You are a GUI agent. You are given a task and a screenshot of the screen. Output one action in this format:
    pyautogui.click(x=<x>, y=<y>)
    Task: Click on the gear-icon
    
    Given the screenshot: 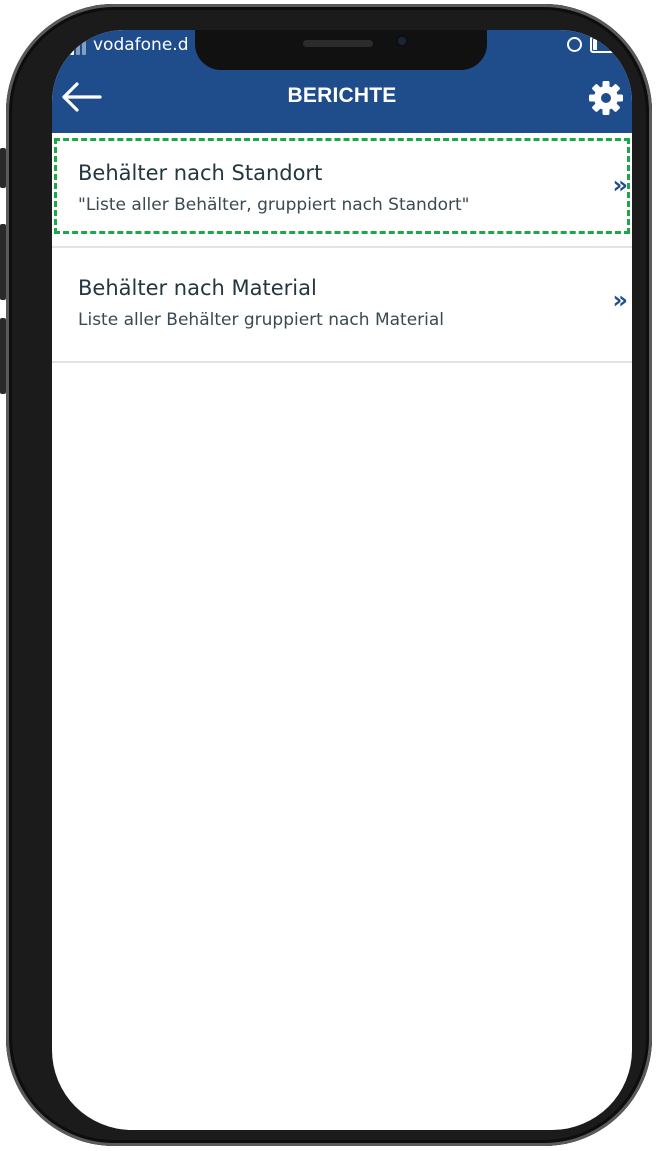 What is the action you would take?
    pyautogui.click(x=606, y=98)
    